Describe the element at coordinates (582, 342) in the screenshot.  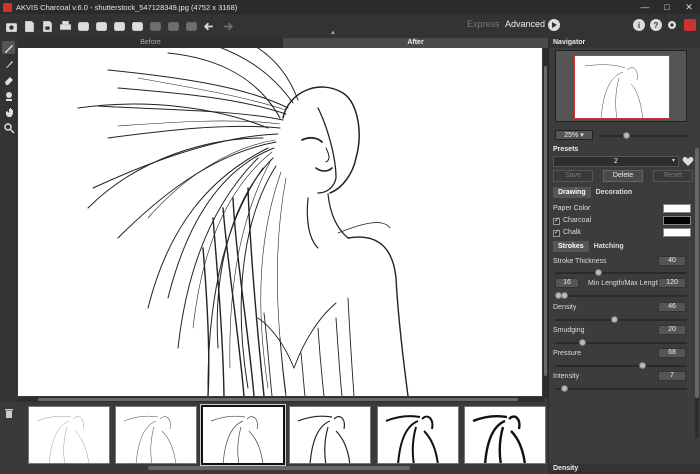
I see `smudging-slider-handle` at that location.